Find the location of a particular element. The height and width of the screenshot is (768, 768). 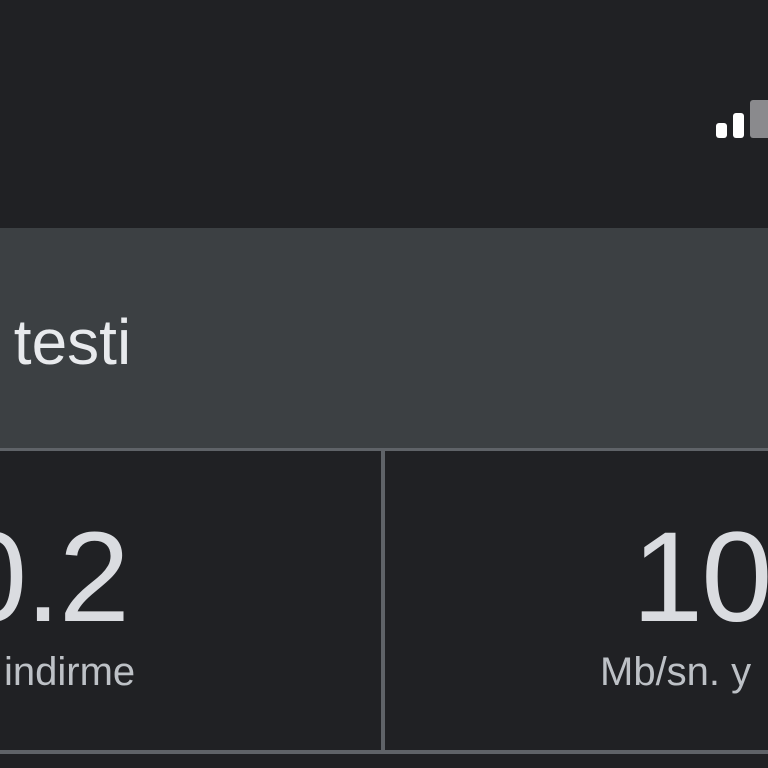

page-title: z testi is located at coordinates (66, 342).